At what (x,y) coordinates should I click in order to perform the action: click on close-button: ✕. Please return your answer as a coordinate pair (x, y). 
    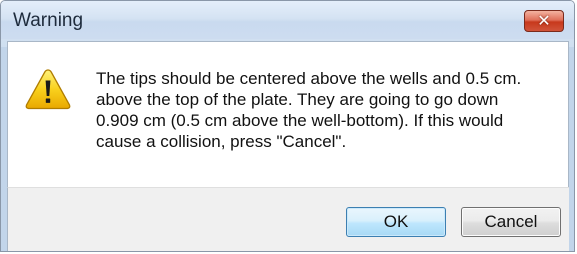
    Looking at the image, I should click on (544, 21).